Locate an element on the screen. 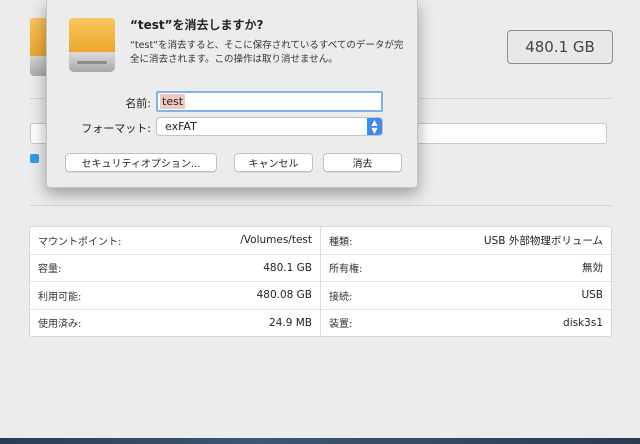 The image size is (640, 444). info-value: USB is located at coordinates (592, 295).